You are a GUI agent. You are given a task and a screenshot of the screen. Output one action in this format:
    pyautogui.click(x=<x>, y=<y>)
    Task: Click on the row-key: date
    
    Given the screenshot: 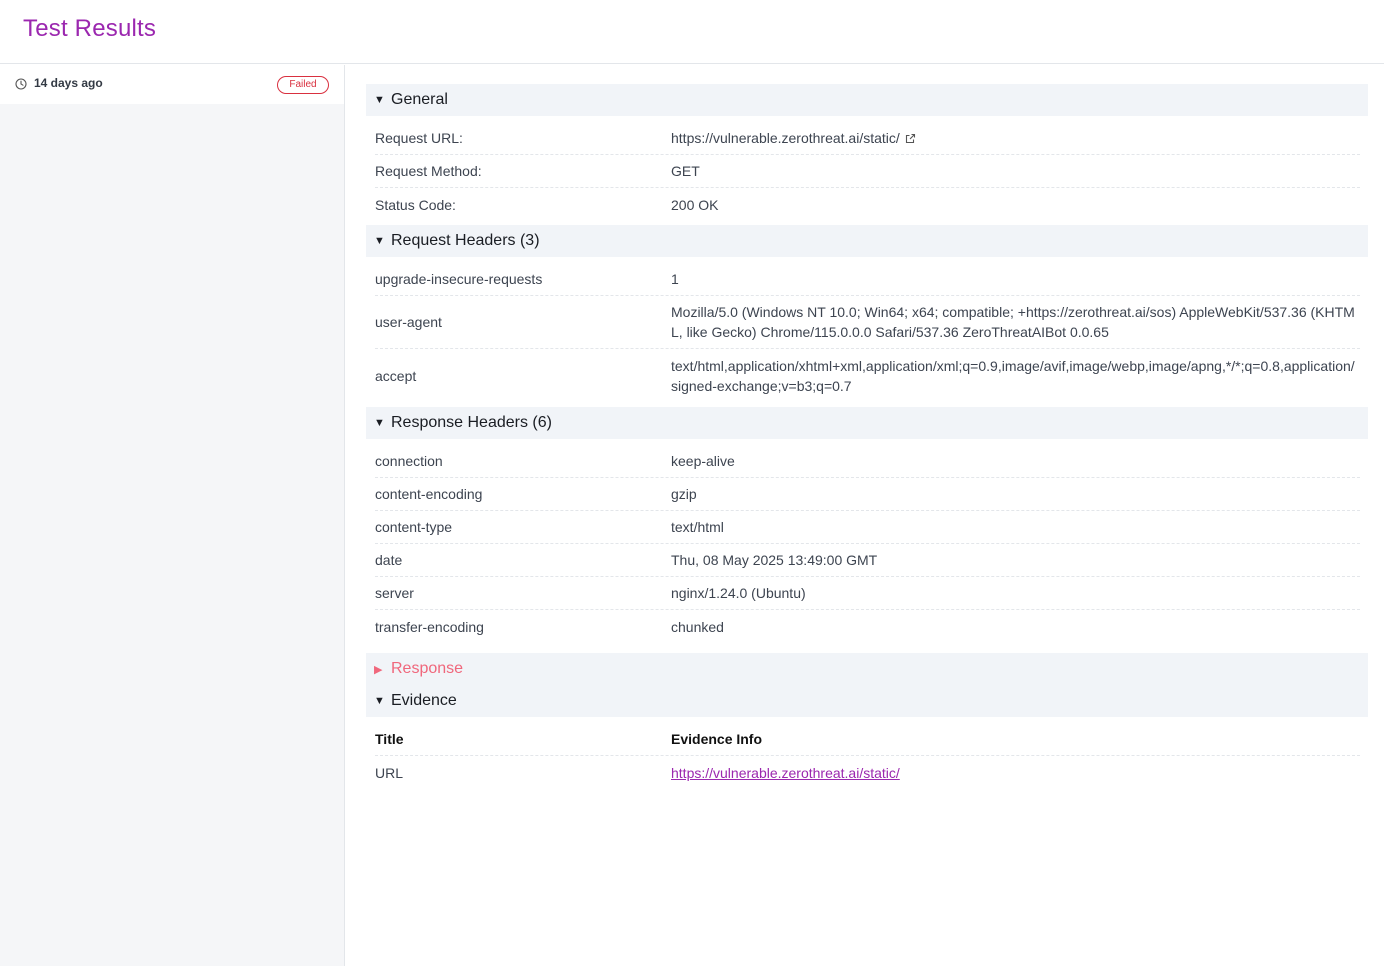 What is the action you would take?
    pyautogui.click(x=389, y=560)
    